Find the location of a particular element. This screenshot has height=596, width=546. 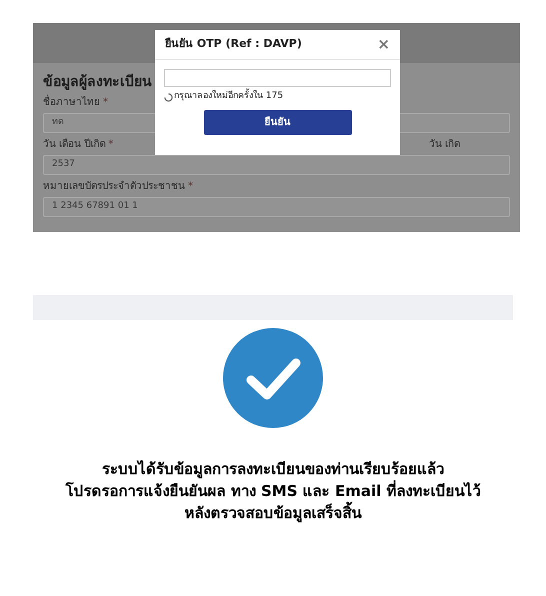

success-message: หลังตรวจสอบข้อมูลเสร็จสิ้น is located at coordinates (273, 513).